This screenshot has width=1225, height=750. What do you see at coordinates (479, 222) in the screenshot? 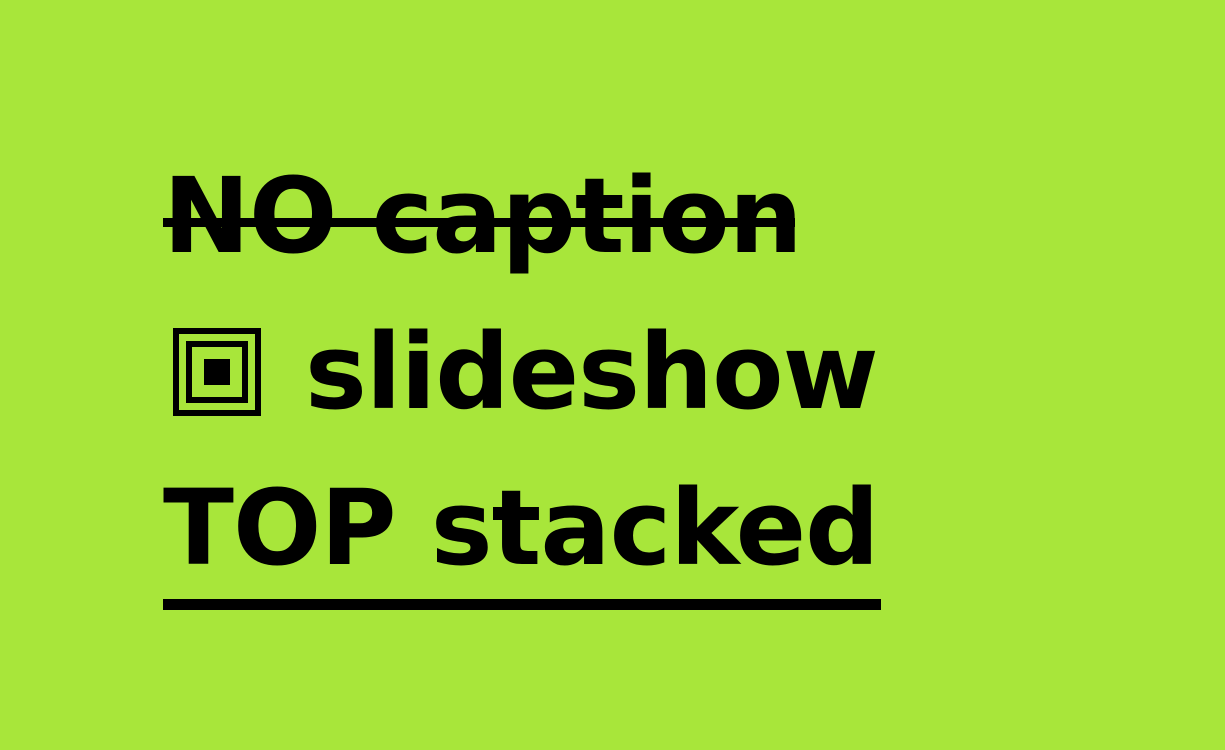
I see `strikethrough-bar` at bounding box center [479, 222].